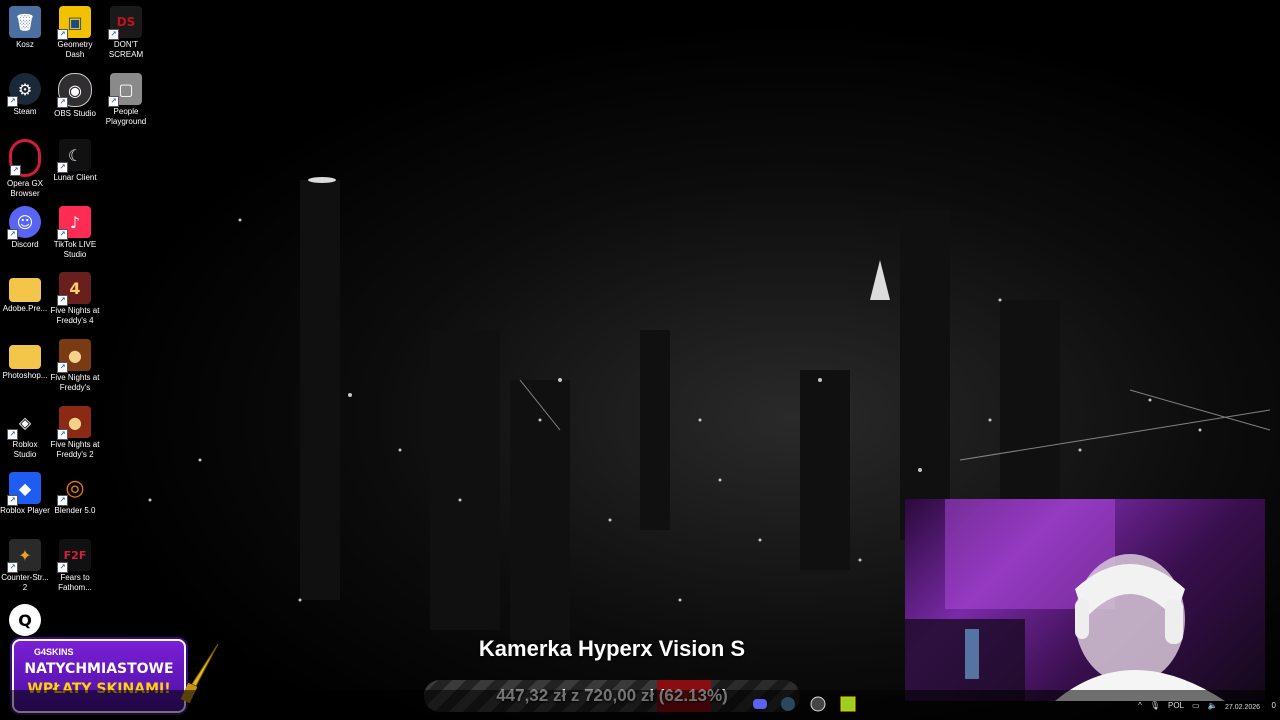 This screenshot has width=1280, height=720. I want to click on desktop-icon-counter-strike-2: ✦ ↗ Counter-Str... 2, so click(25, 566).